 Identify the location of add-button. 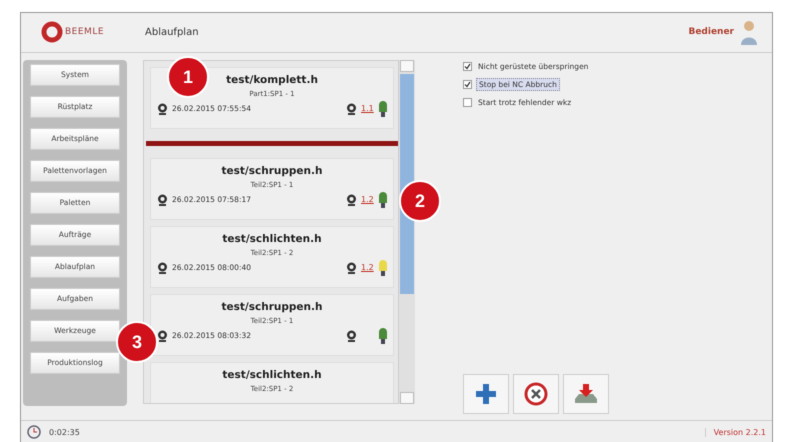
(486, 394).